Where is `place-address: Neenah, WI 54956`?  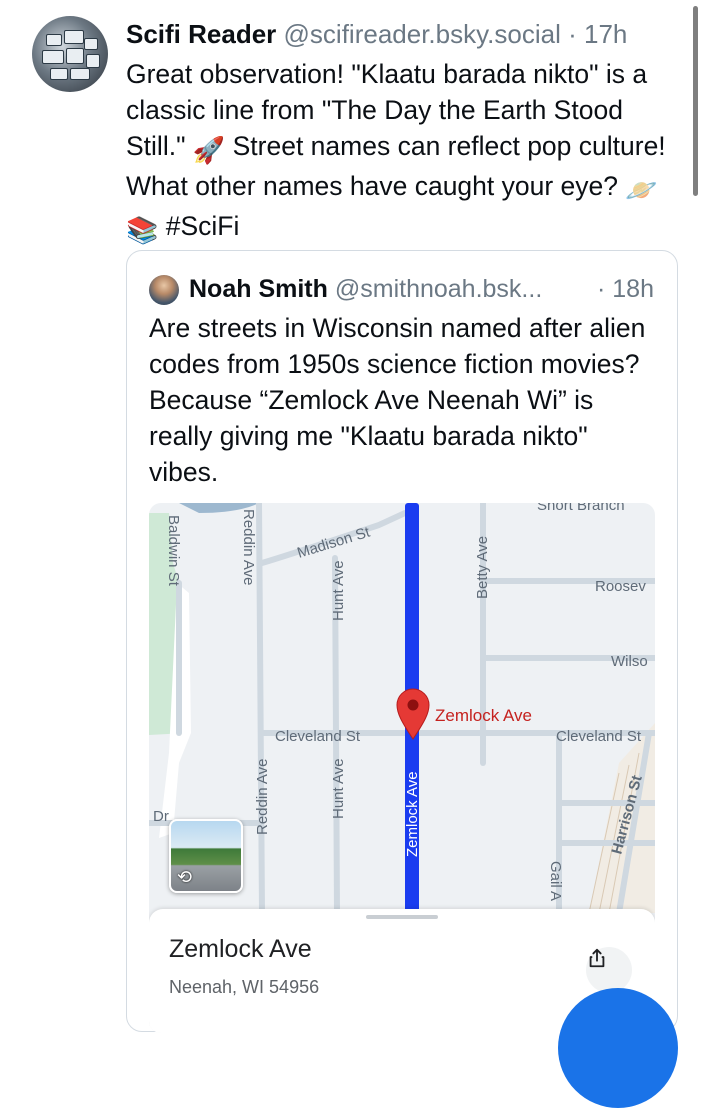 place-address: Neenah, WI 54956 is located at coordinates (244, 987).